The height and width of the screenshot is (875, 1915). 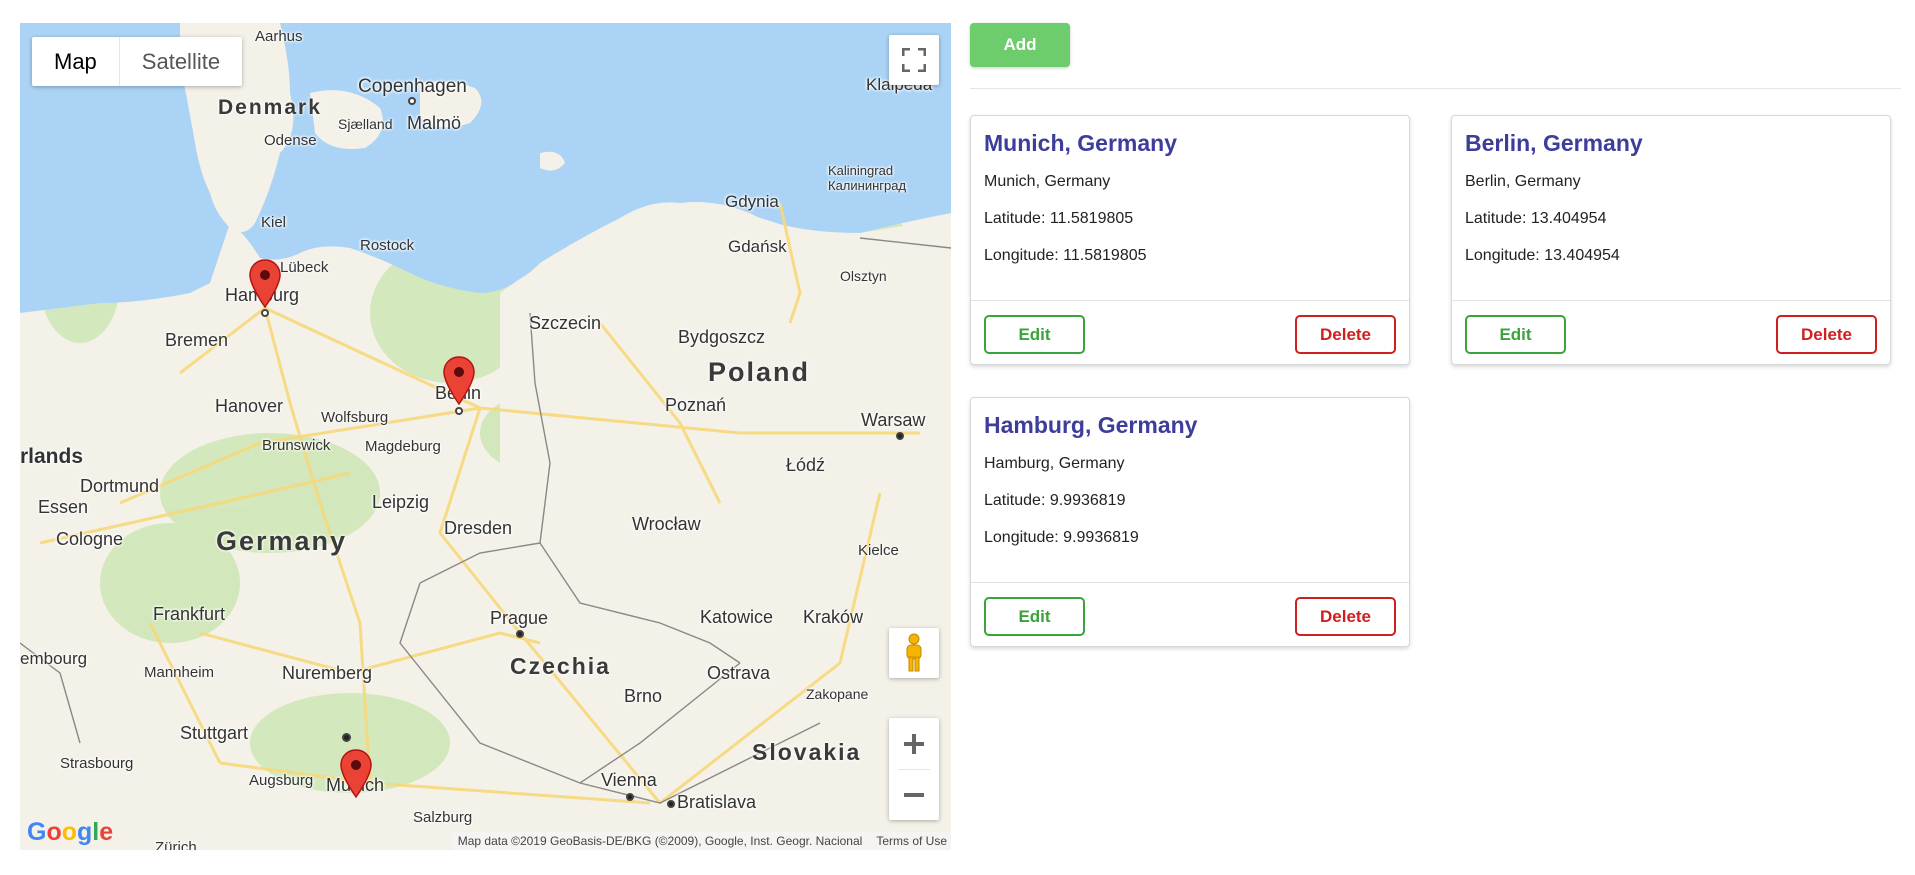 I want to click on city-label: Salzburg, so click(x=443, y=817).